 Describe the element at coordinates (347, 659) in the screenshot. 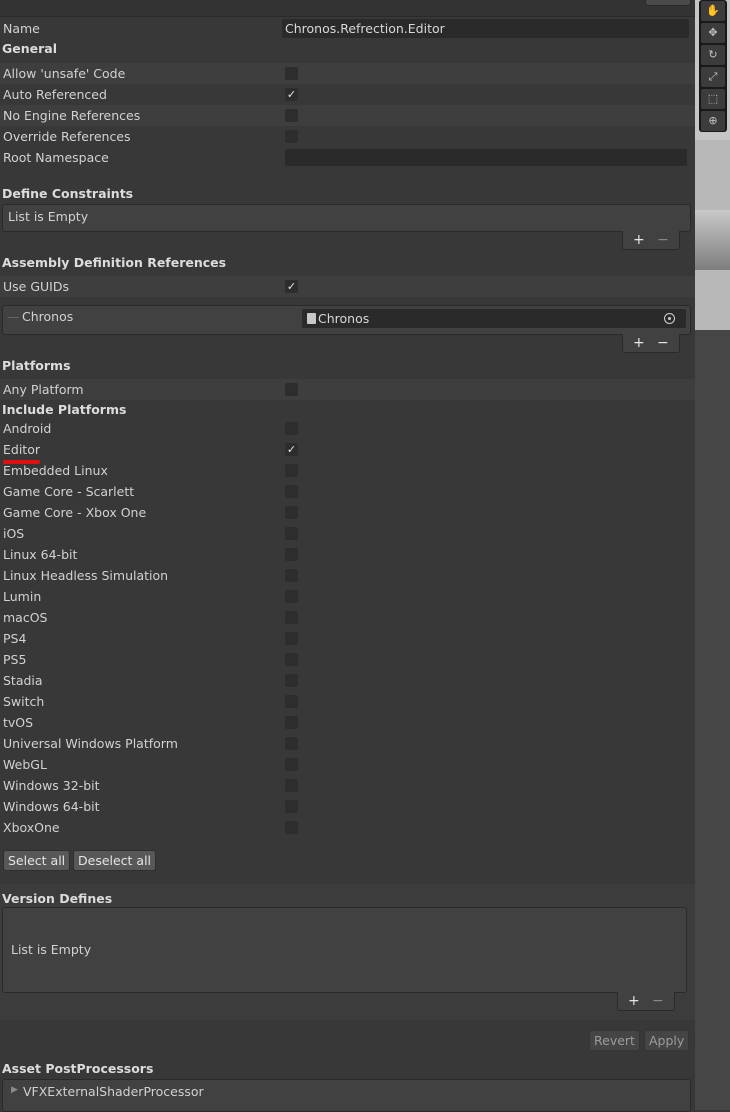

I see `platform-ps5-row: PS5` at that location.